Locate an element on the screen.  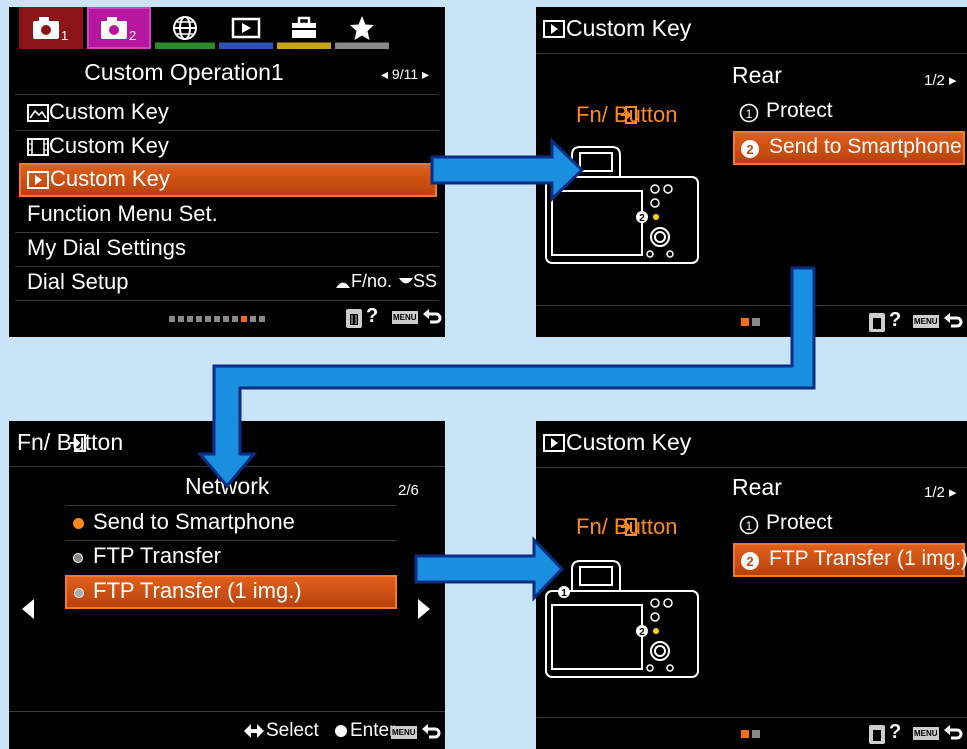
list-item-label: Send to Smartphone is located at coordinates (194, 521).